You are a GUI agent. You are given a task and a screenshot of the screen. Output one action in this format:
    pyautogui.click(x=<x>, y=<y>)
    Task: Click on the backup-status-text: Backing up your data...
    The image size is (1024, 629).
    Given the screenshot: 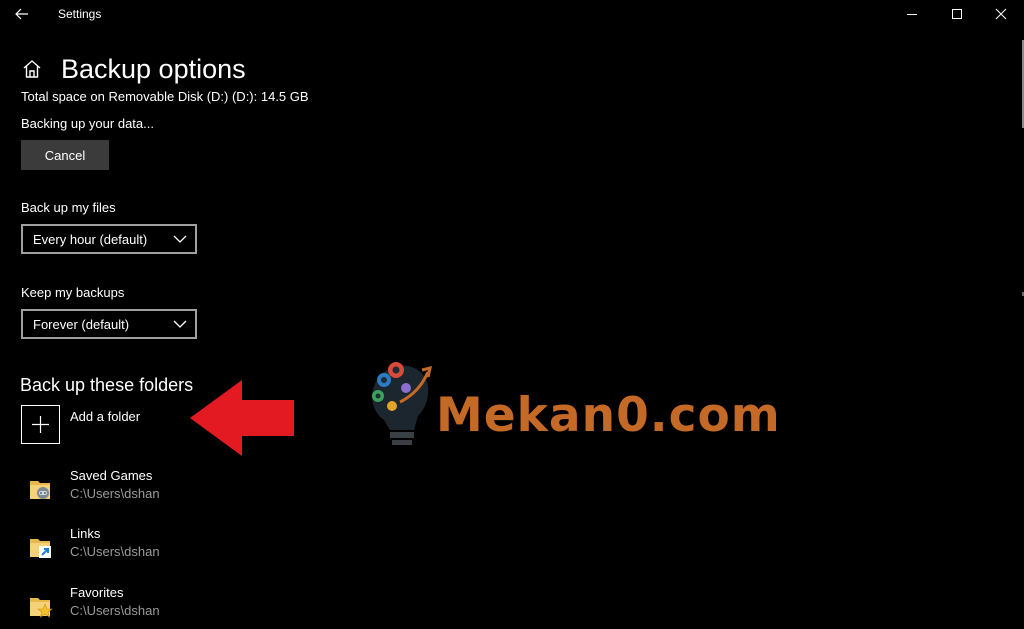 What is the action you would take?
    pyautogui.click(x=87, y=123)
    